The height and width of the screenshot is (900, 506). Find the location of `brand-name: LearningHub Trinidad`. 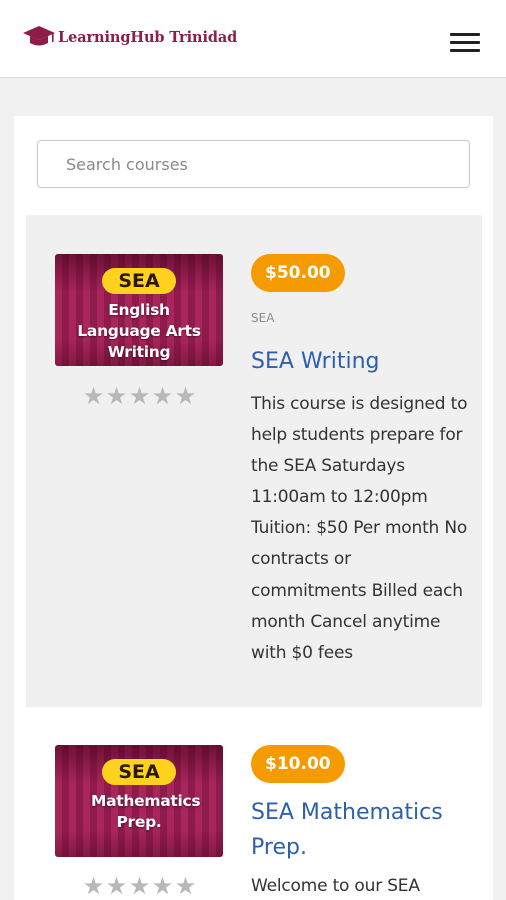

brand-name: LearningHub Trinidad is located at coordinates (148, 37).